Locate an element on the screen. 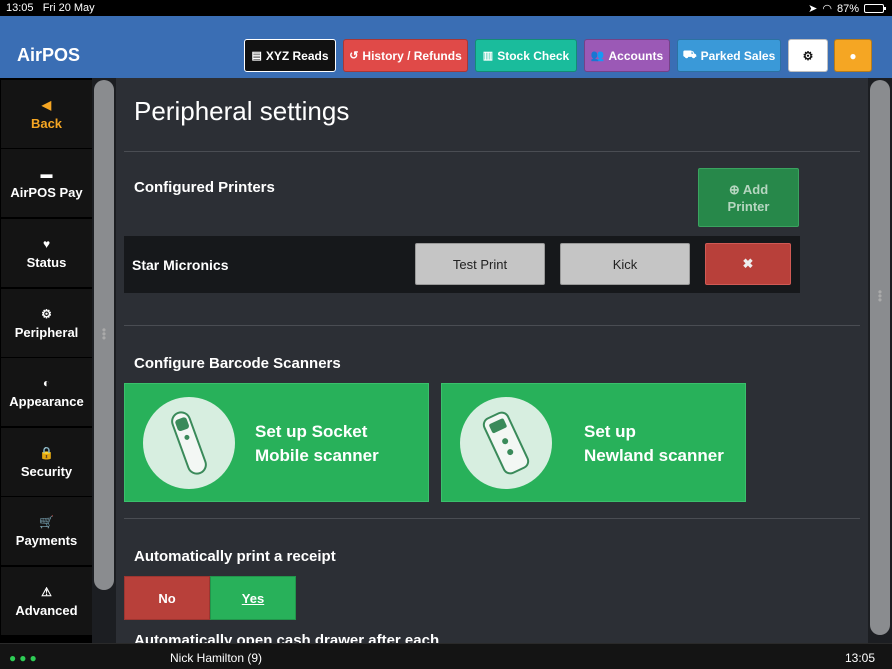  barcode-icon: ▥ is located at coordinates (488, 56).